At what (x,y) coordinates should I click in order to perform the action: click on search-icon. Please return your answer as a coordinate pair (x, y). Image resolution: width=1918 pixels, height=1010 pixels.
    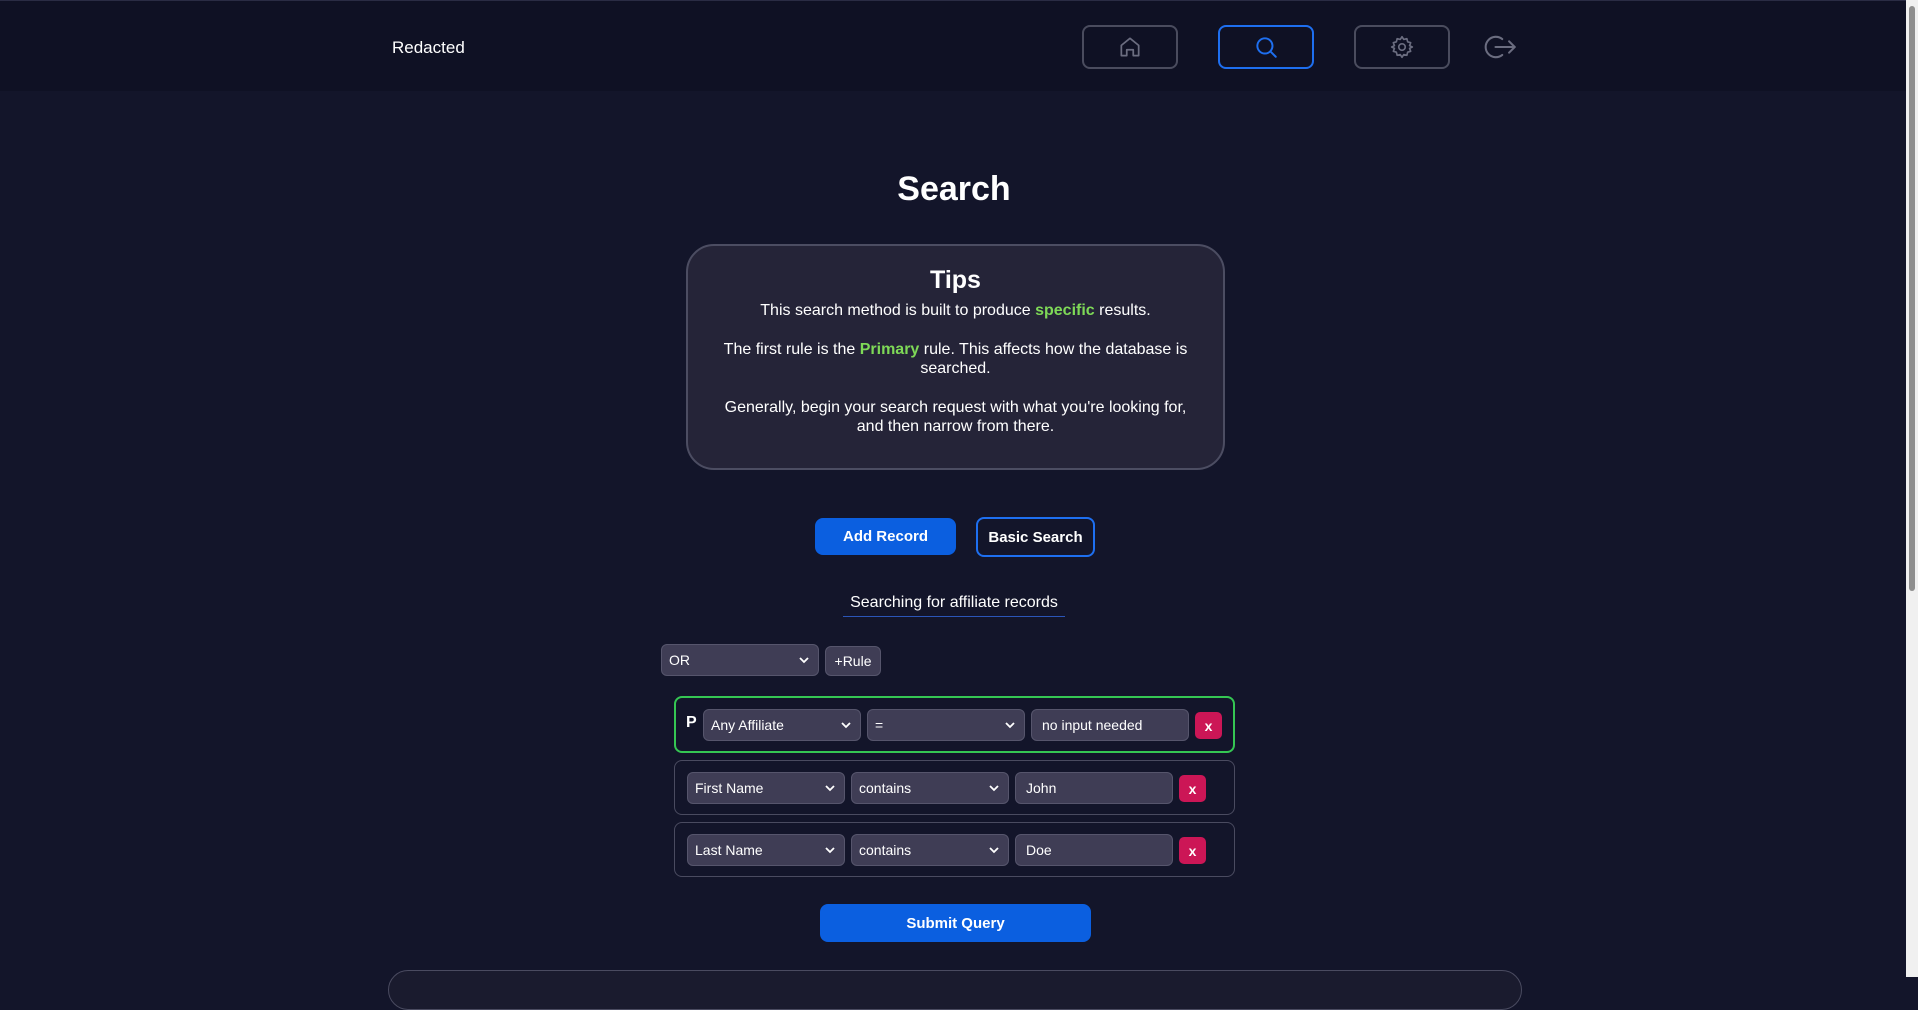
    Looking at the image, I should click on (1266, 47).